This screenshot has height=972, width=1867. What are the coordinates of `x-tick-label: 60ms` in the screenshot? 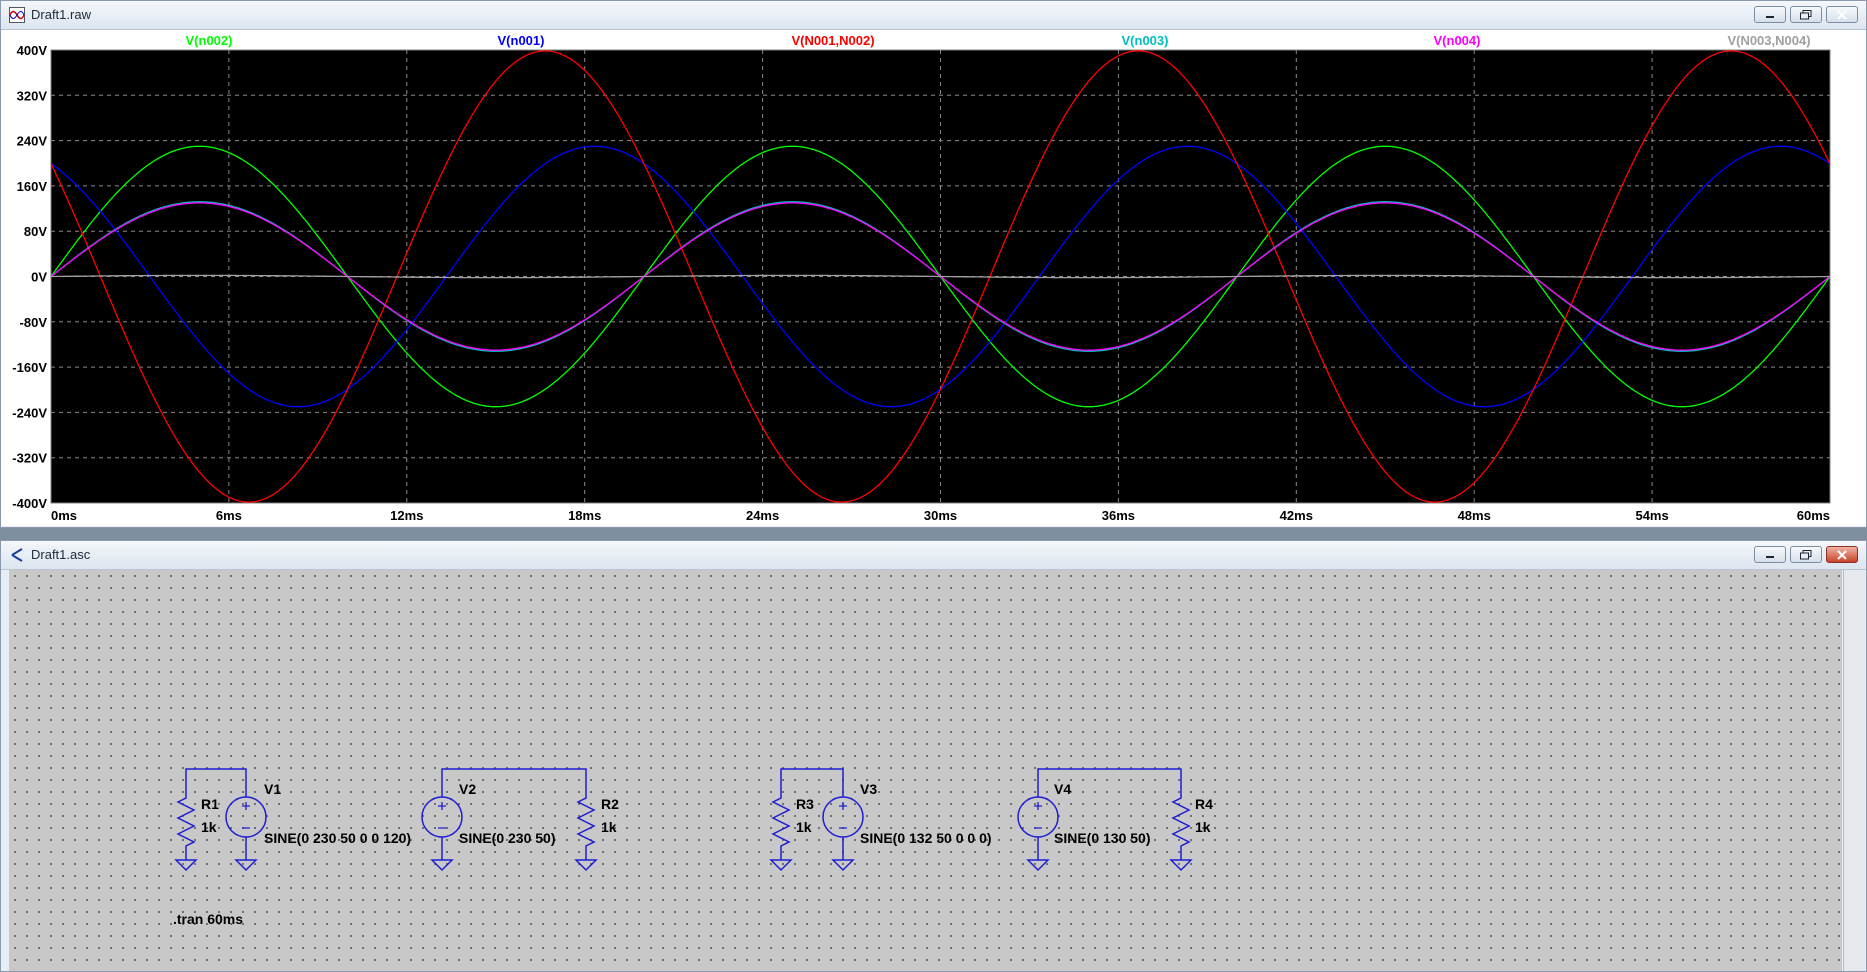 It's located at (1813, 515).